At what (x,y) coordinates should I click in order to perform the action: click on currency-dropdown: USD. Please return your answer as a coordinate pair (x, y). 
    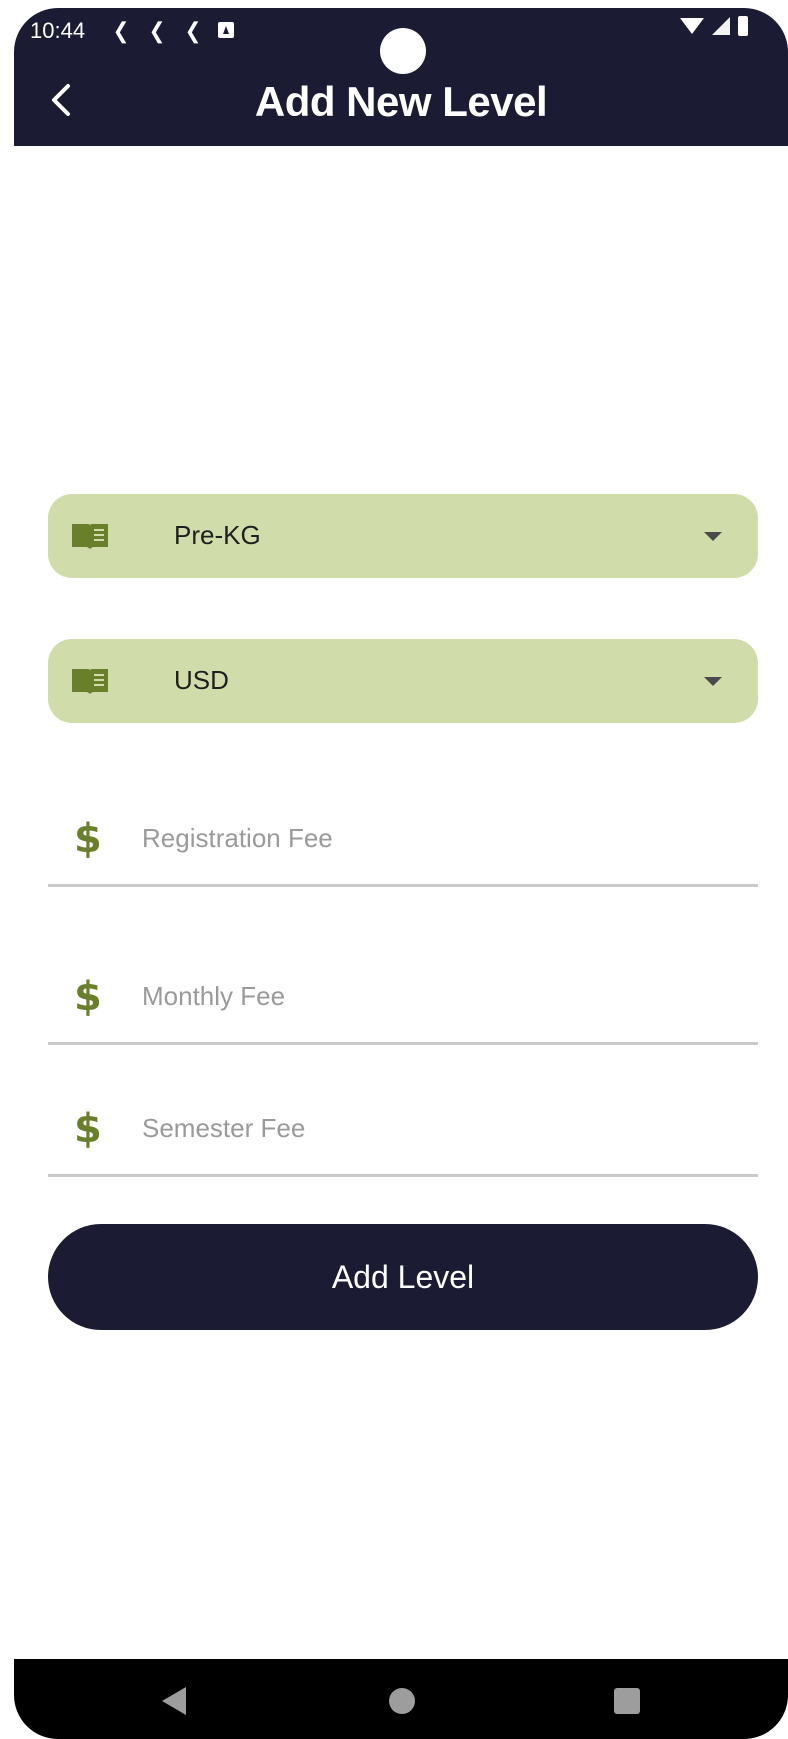
    Looking at the image, I should click on (403, 681).